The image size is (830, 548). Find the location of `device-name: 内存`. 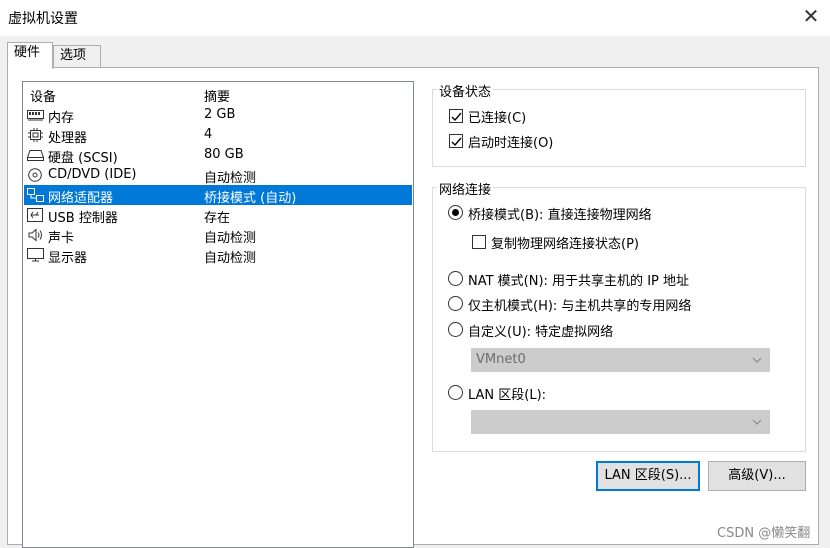

device-name: 内存 is located at coordinates (61, 118).